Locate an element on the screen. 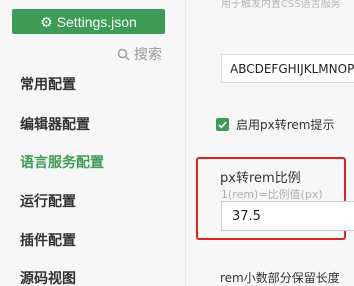 The width and height of the screenshot is (354, 286). truncated-hint-text: 用于触发内置CSS语言服务 is located at coordinates (281, 5).